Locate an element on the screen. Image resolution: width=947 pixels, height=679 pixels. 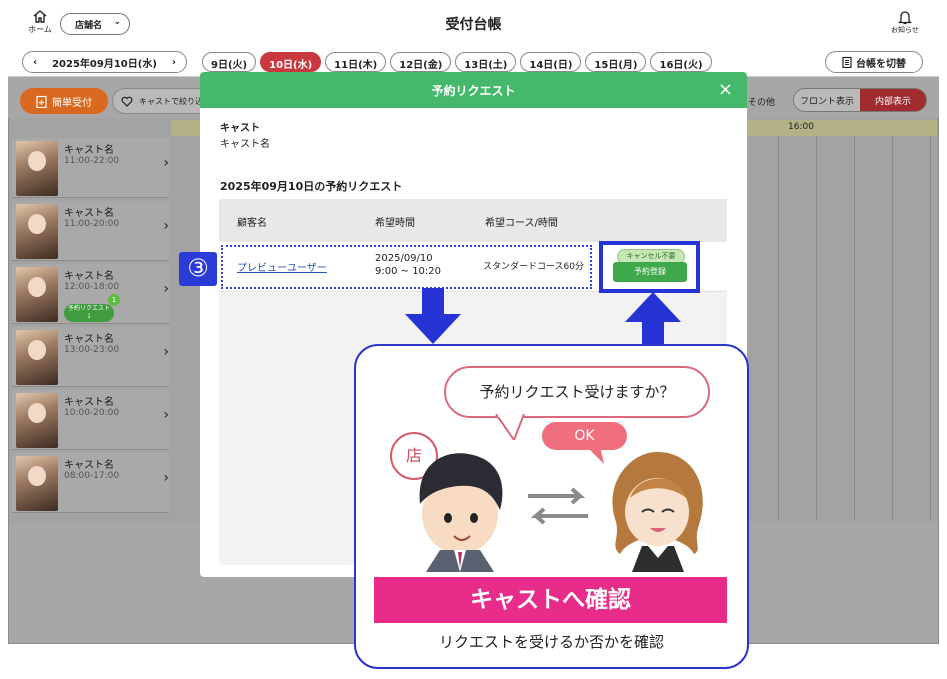
cast-hours: 13:00-23:00 is located at coordinates (92, 350).